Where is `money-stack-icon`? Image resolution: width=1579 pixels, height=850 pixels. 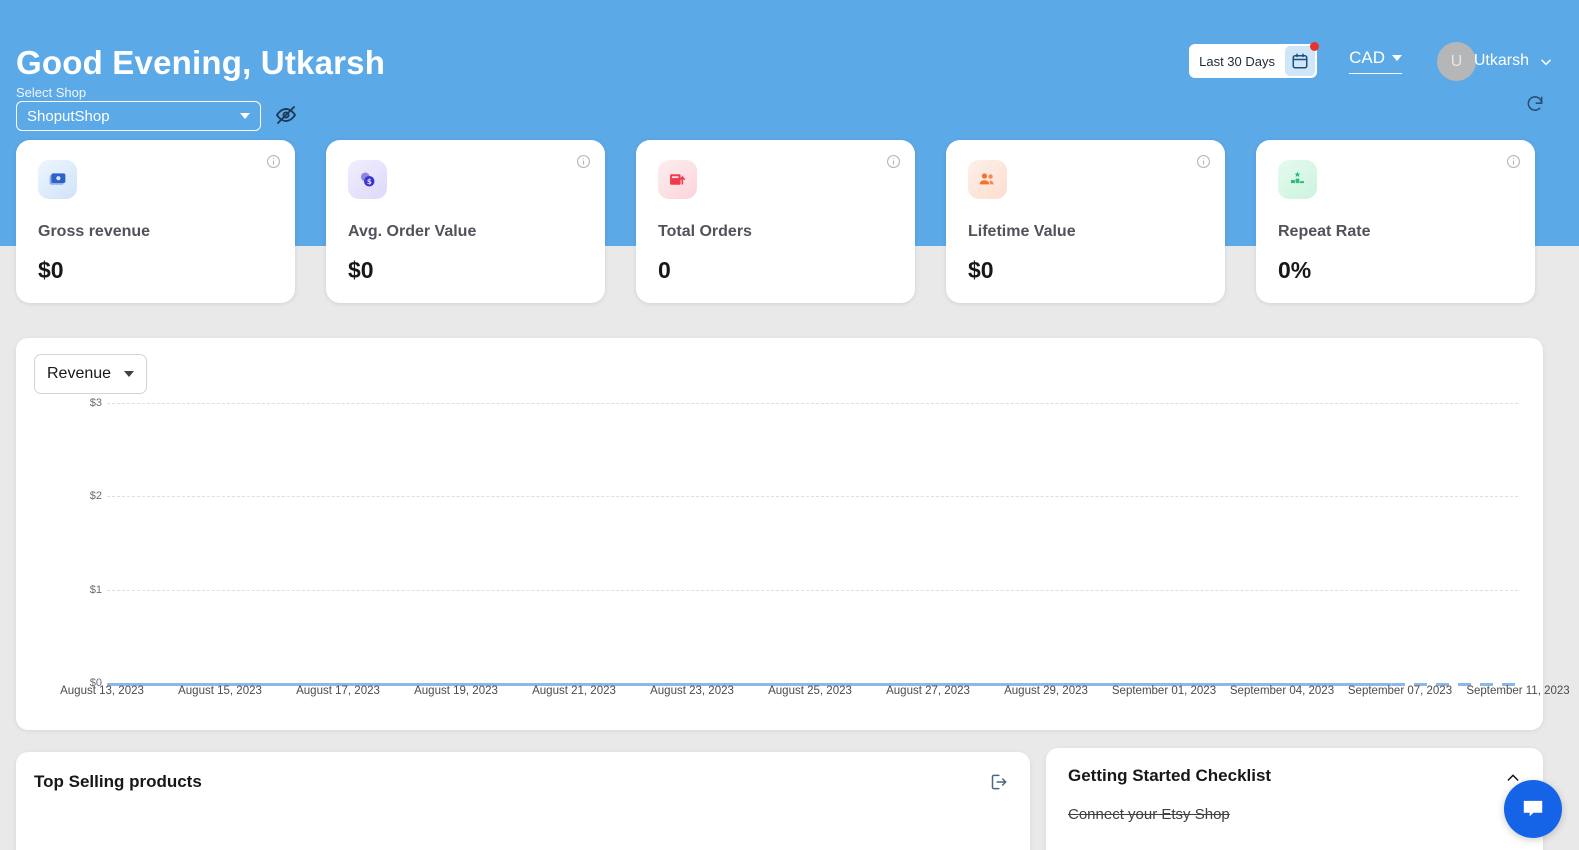 money-stack-icon is located at coordinates (57, 179).